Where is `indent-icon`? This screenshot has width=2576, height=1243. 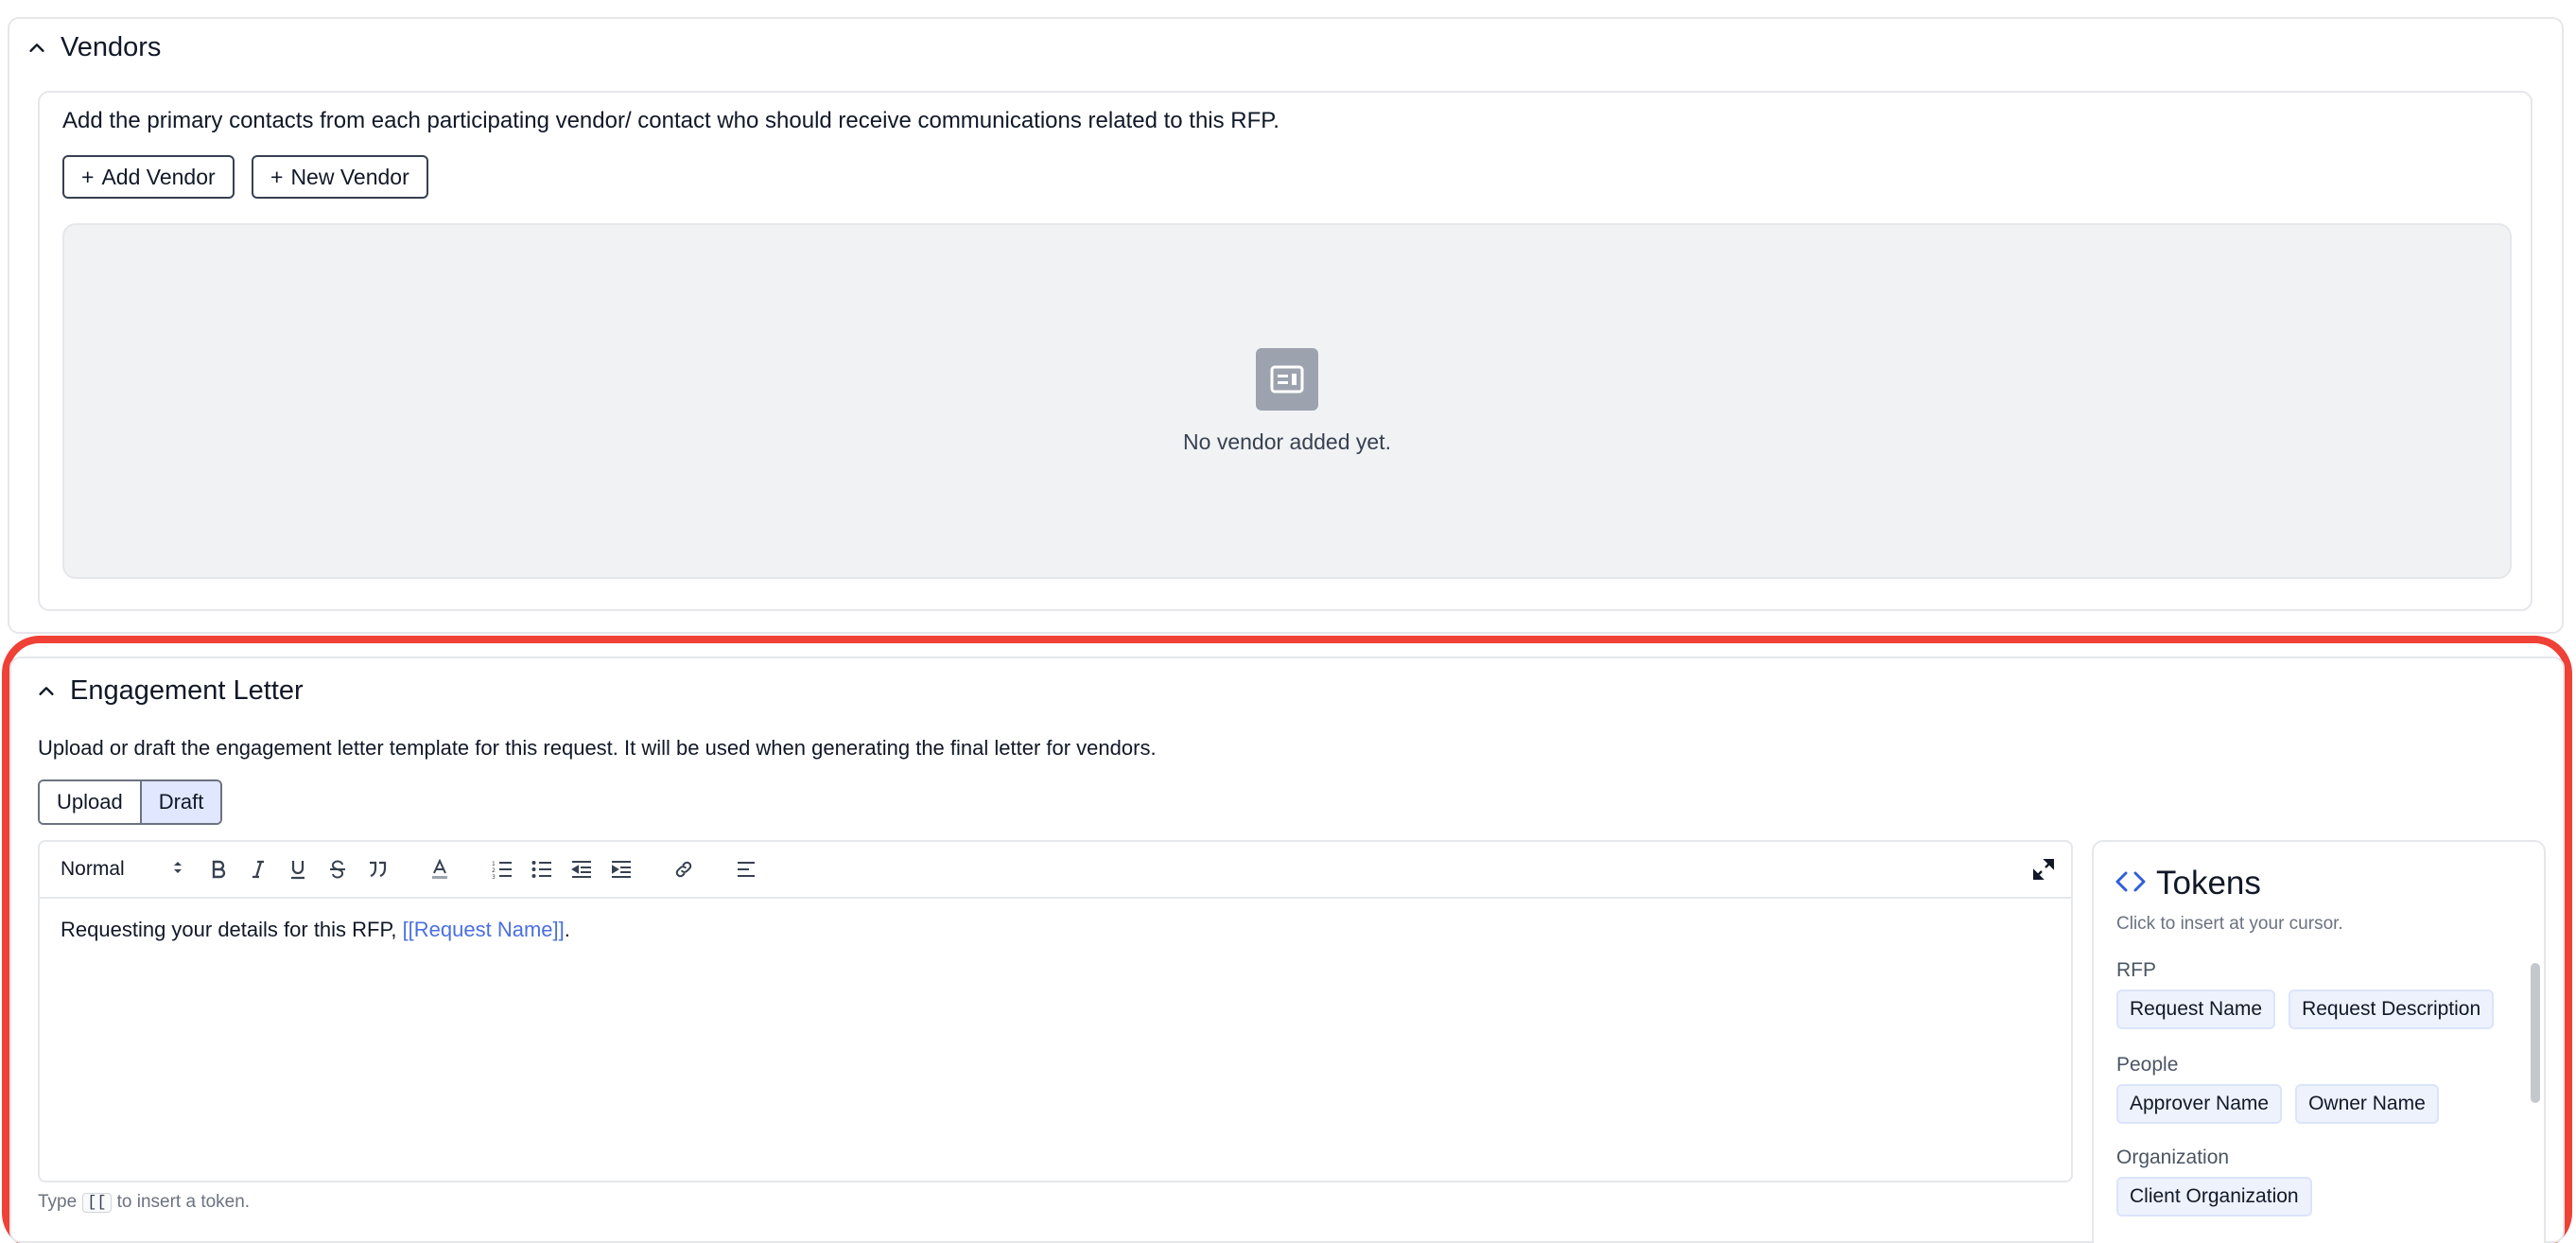 indent-icon is located at coordinates (621, 869).